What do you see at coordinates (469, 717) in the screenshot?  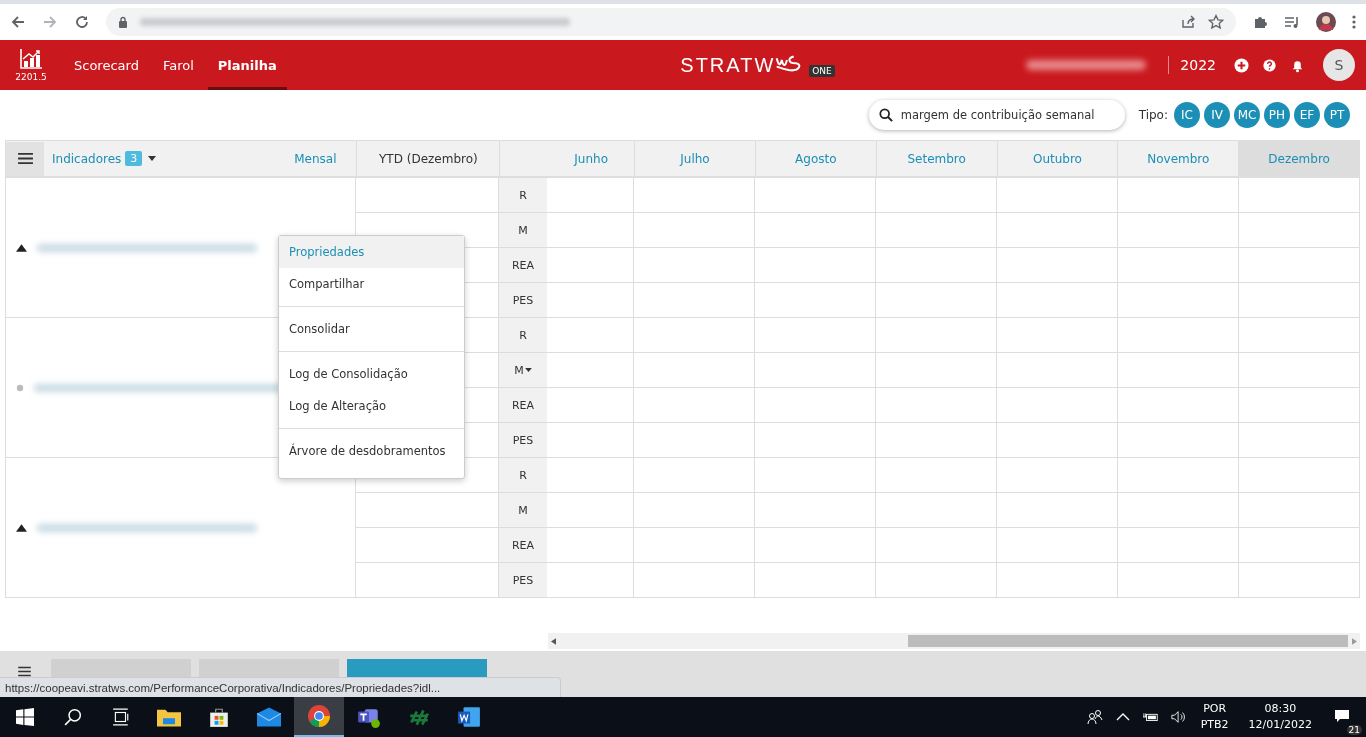 I see `word-icon` at bounding box center [469, 717].